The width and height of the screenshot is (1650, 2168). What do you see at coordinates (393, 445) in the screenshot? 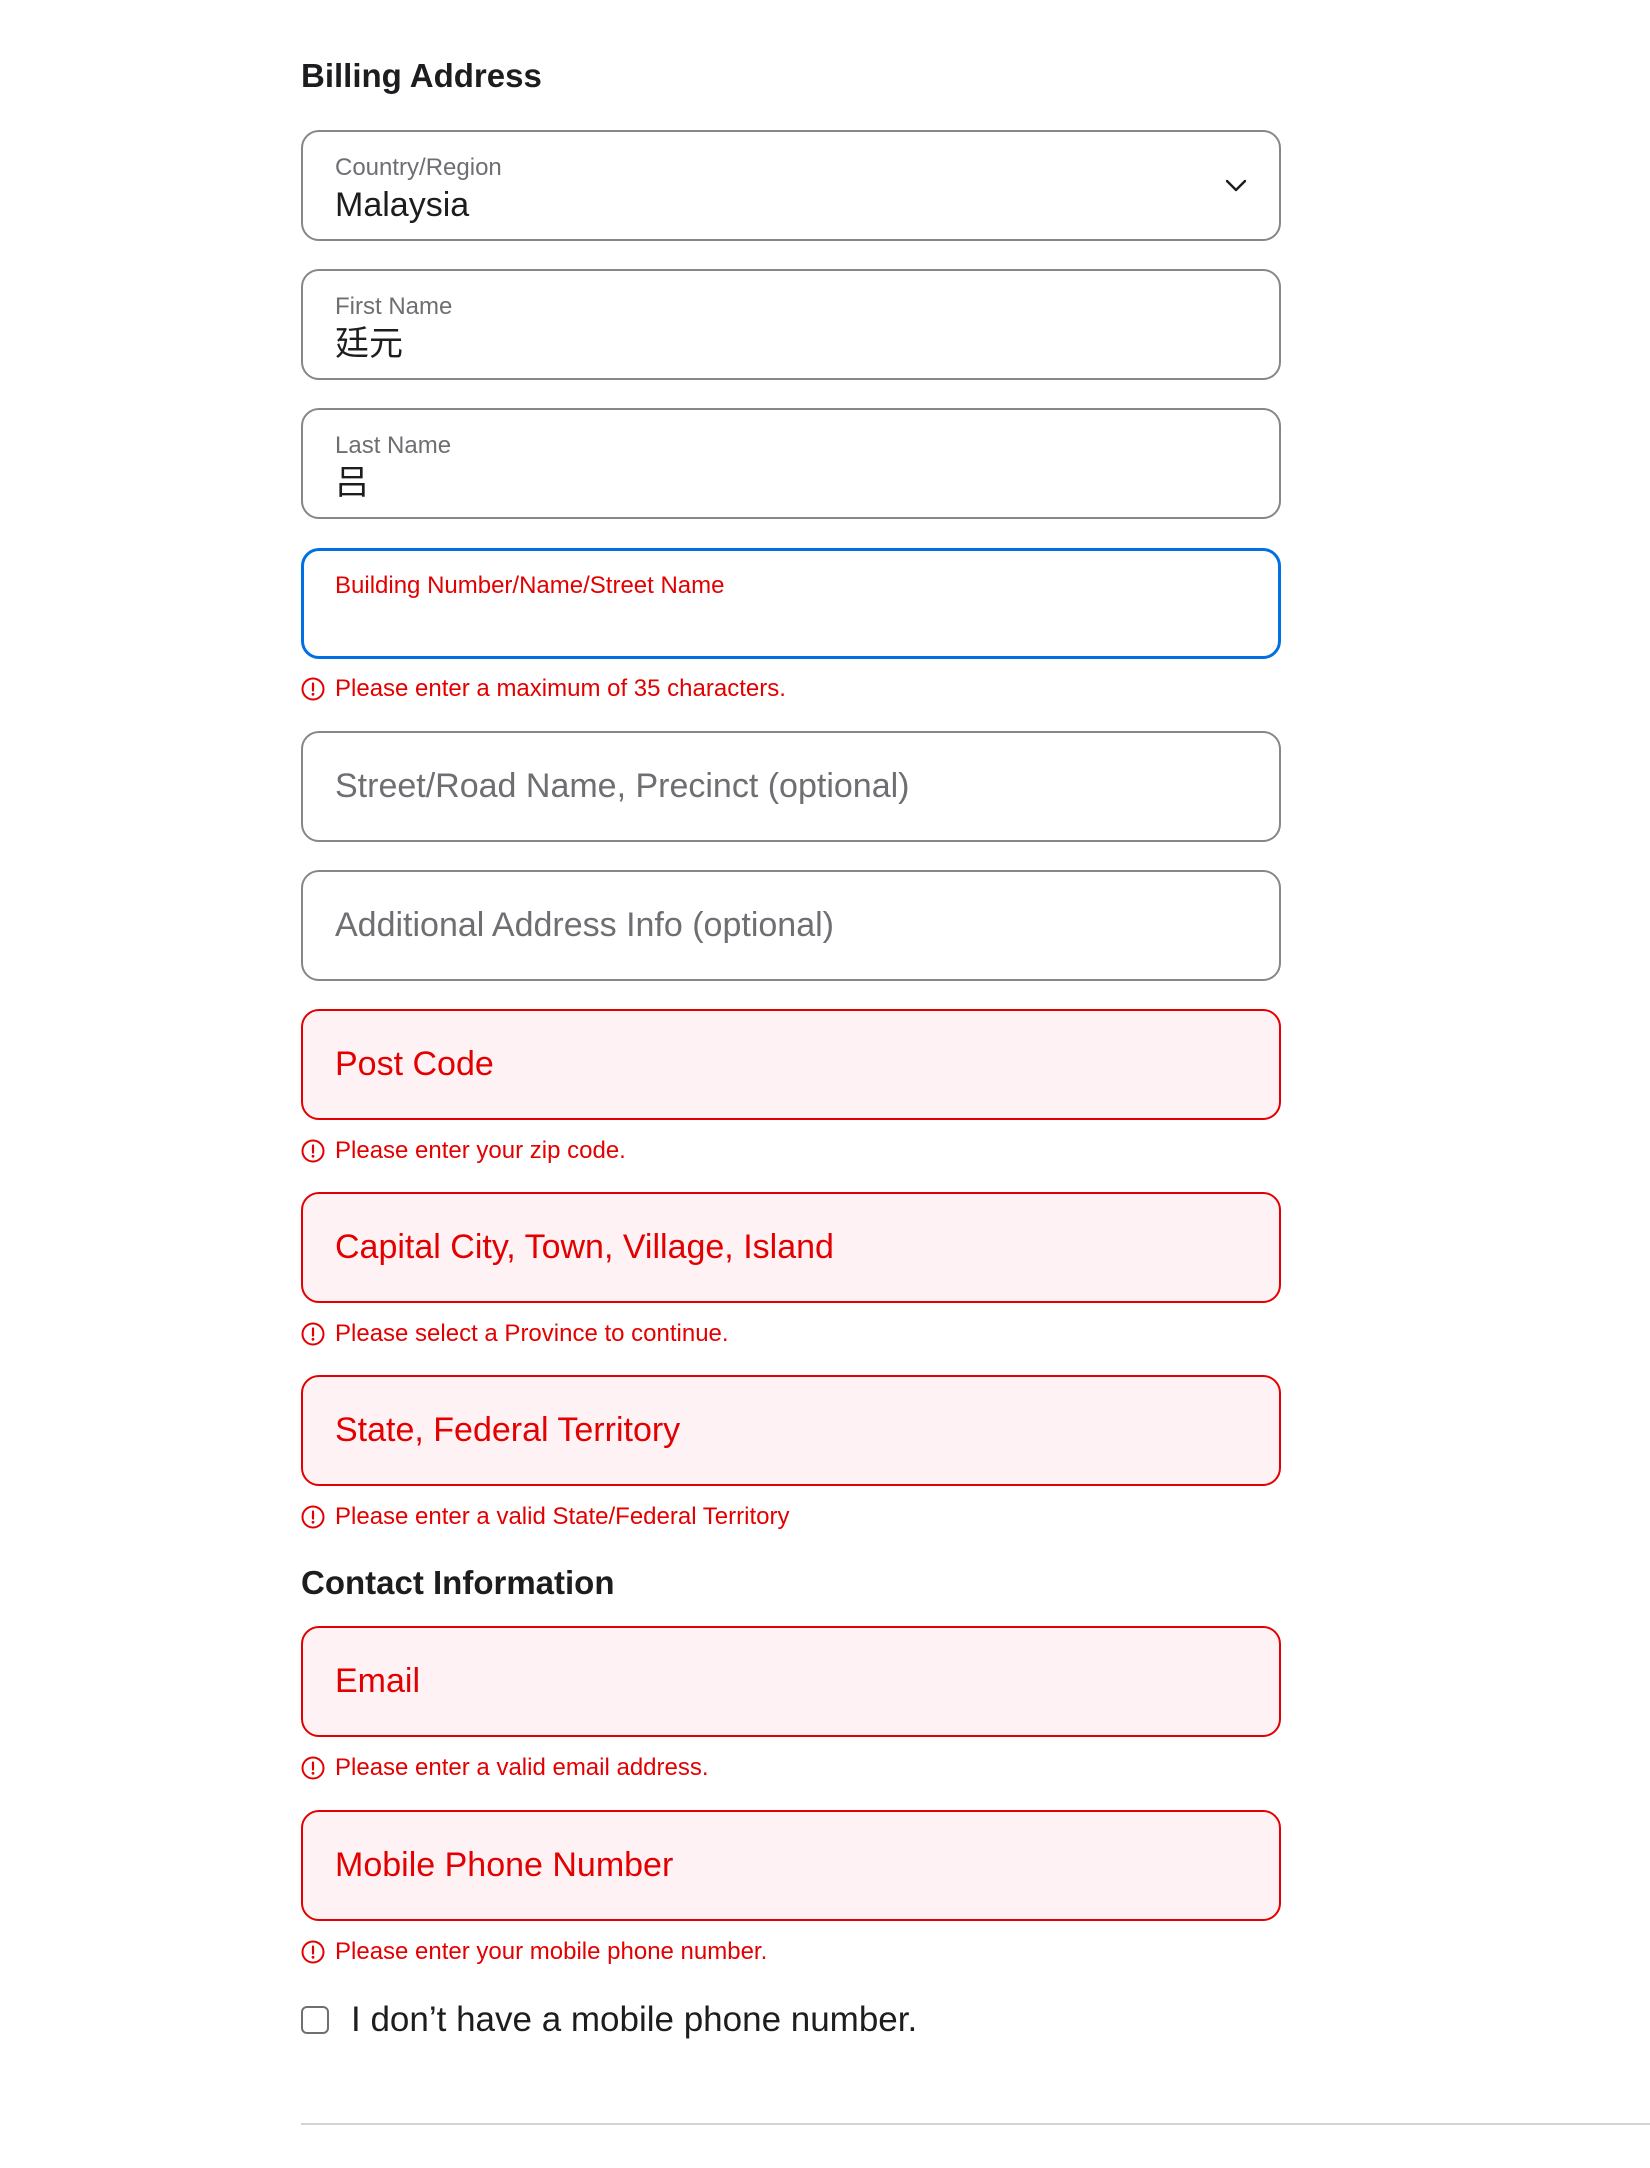
I see `last-name-label: Last Name` at bounding box center [393, 445].